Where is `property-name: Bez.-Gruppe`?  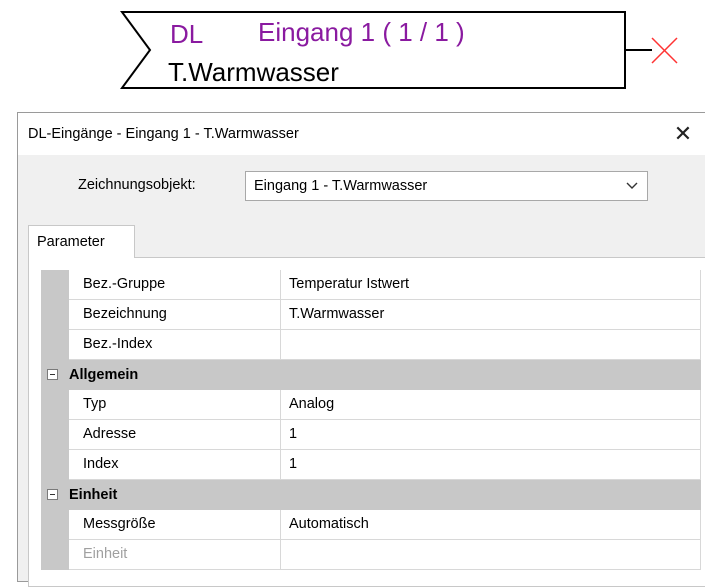 property-name: Bez.-Gruppe is located at coordinates (175, 285).